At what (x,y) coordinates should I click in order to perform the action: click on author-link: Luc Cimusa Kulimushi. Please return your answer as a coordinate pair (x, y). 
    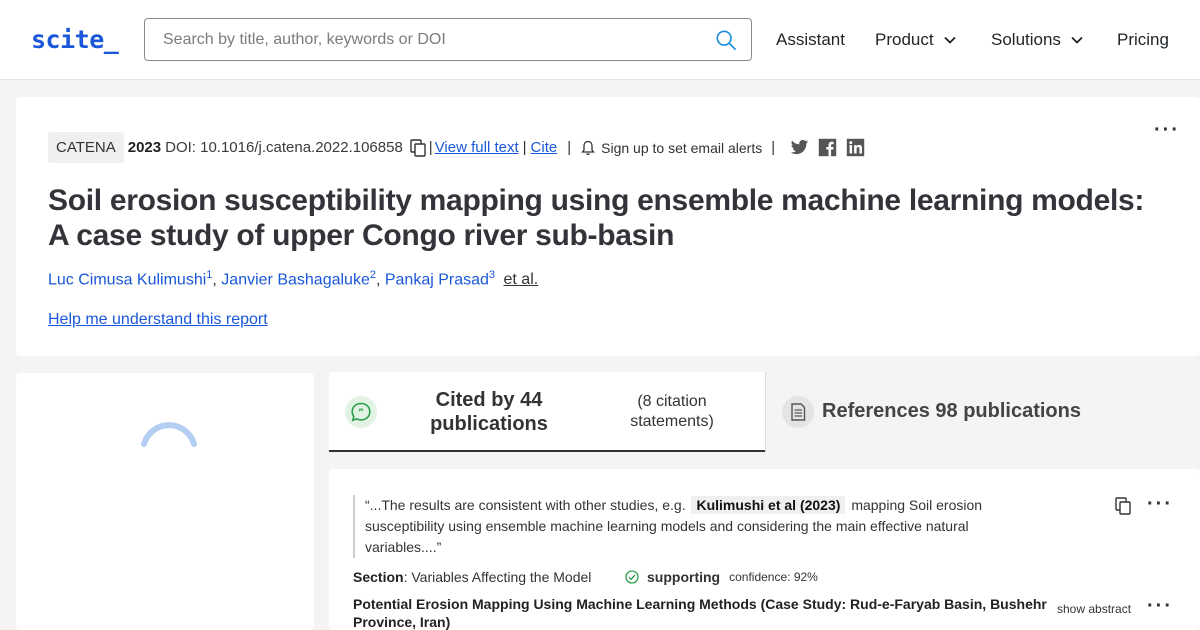
    Looking at the image, I should click on (127, 279).